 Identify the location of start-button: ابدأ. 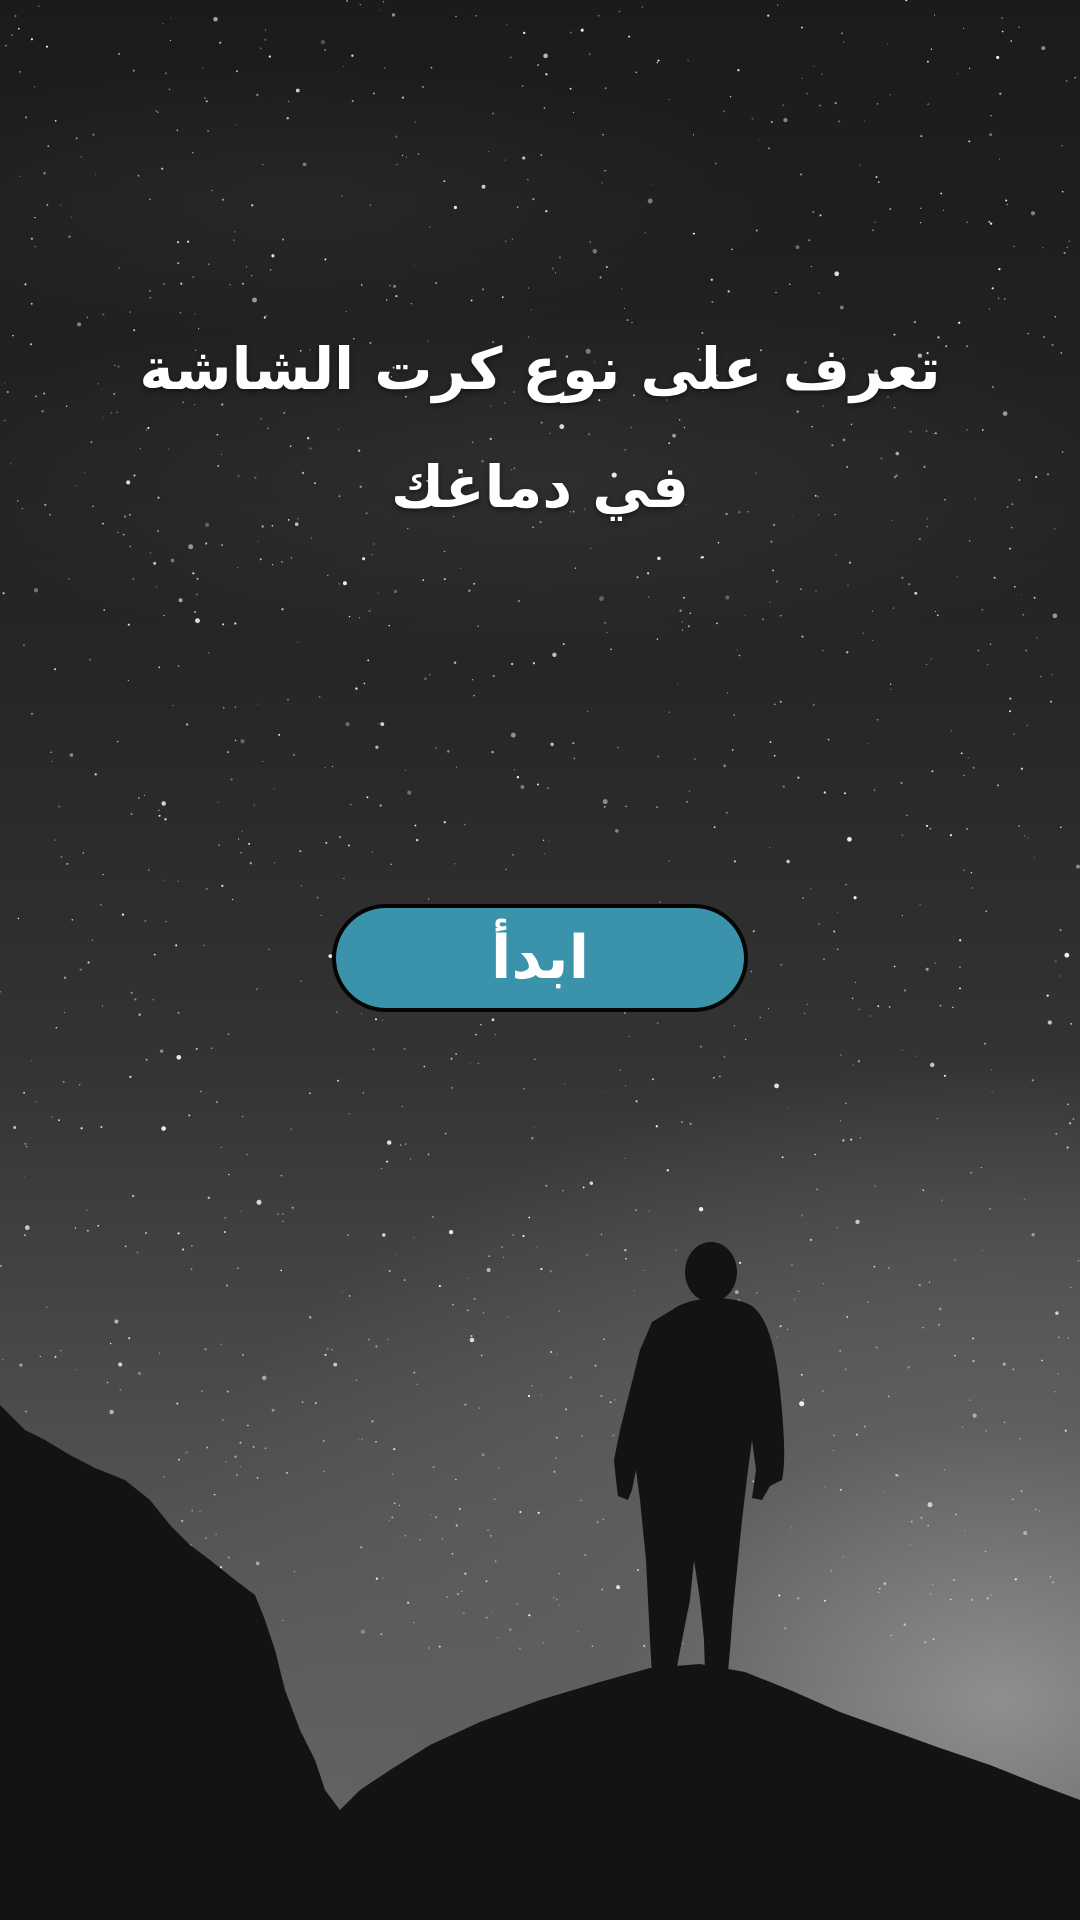
(540, 958).